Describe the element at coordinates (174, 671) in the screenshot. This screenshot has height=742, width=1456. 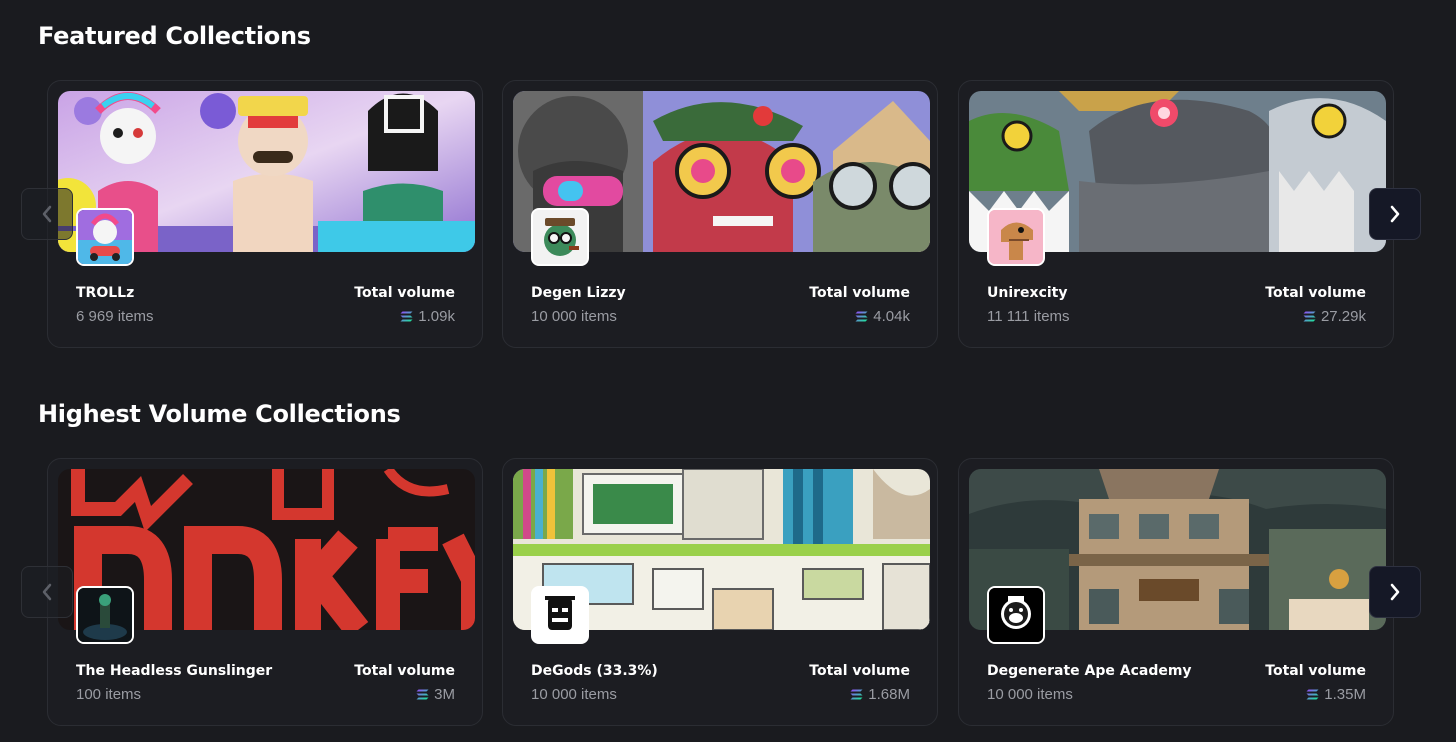
I see `collection-name: The Headless Gunslinger` at that location.